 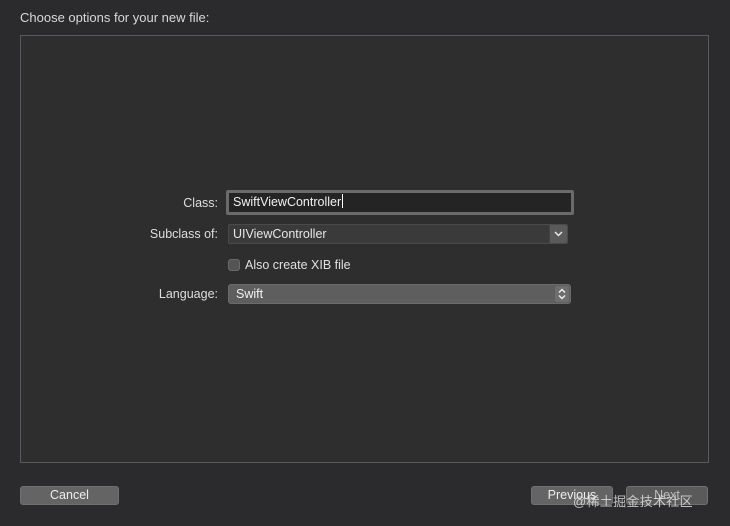 I want to click on updown-chevrons-icon, so click(x=562, y=294).